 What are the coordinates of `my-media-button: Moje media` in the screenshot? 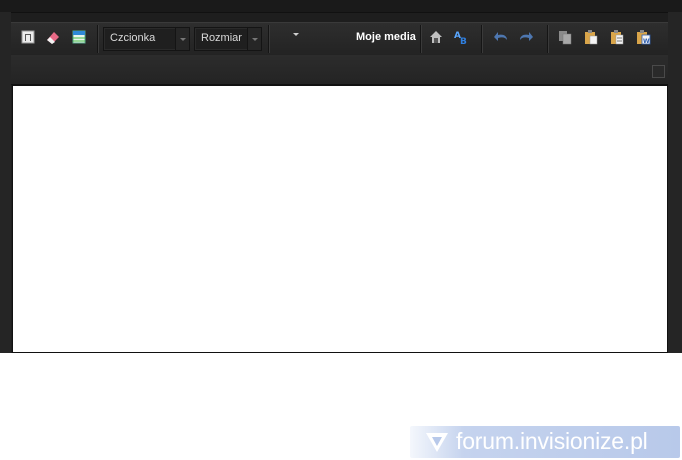 It's located at (386, 37).